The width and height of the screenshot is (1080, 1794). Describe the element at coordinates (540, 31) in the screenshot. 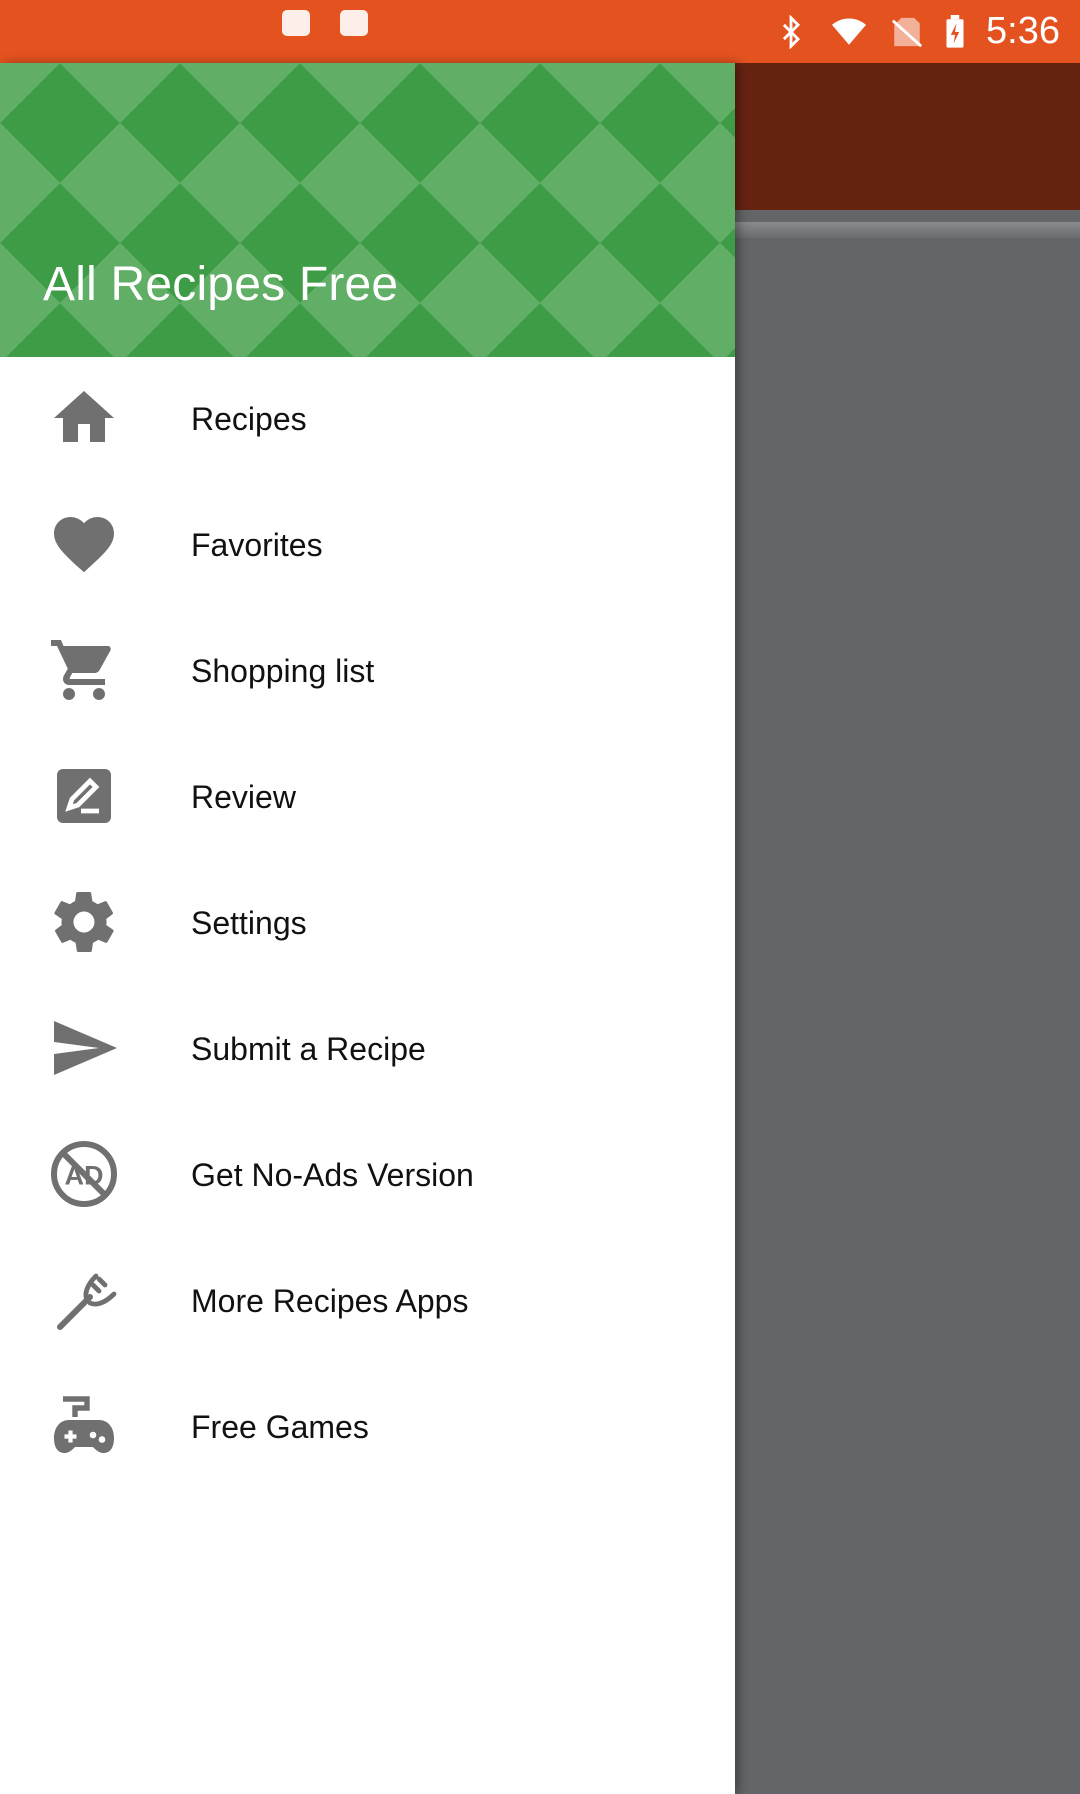

I see `status-bar: 5:36` at that location.